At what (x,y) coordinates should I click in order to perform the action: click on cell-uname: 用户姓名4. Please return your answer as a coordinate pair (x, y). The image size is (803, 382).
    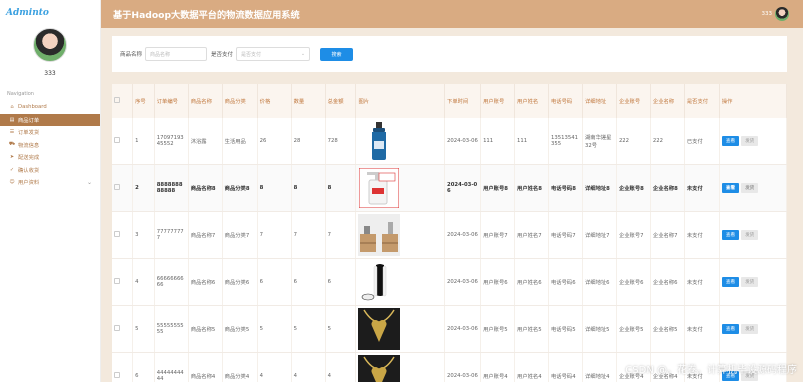
    Looking at the image, I should click on (531, 367).